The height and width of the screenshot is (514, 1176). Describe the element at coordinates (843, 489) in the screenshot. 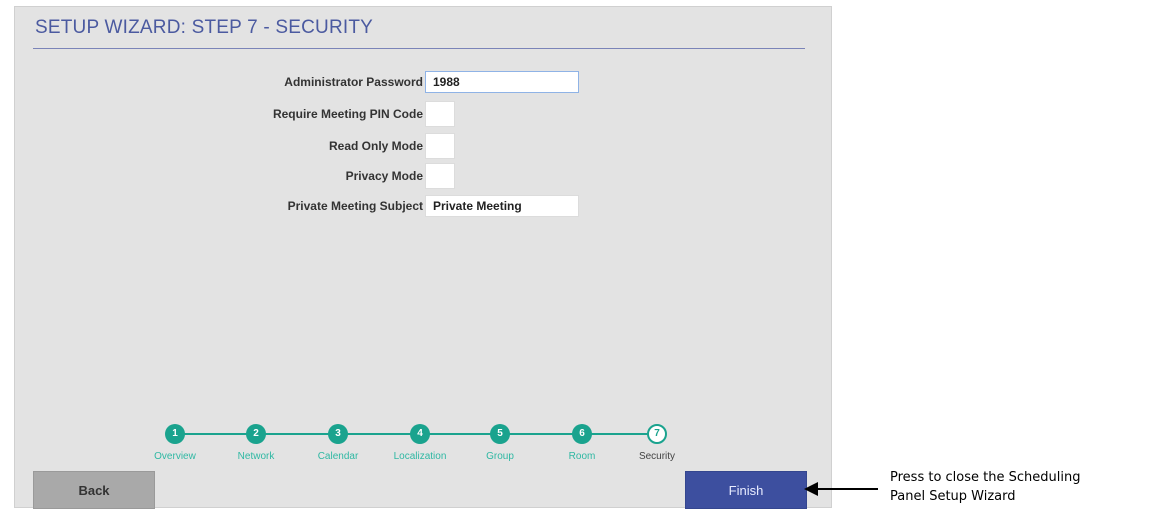

I see `callout-arrow-line` at that location.